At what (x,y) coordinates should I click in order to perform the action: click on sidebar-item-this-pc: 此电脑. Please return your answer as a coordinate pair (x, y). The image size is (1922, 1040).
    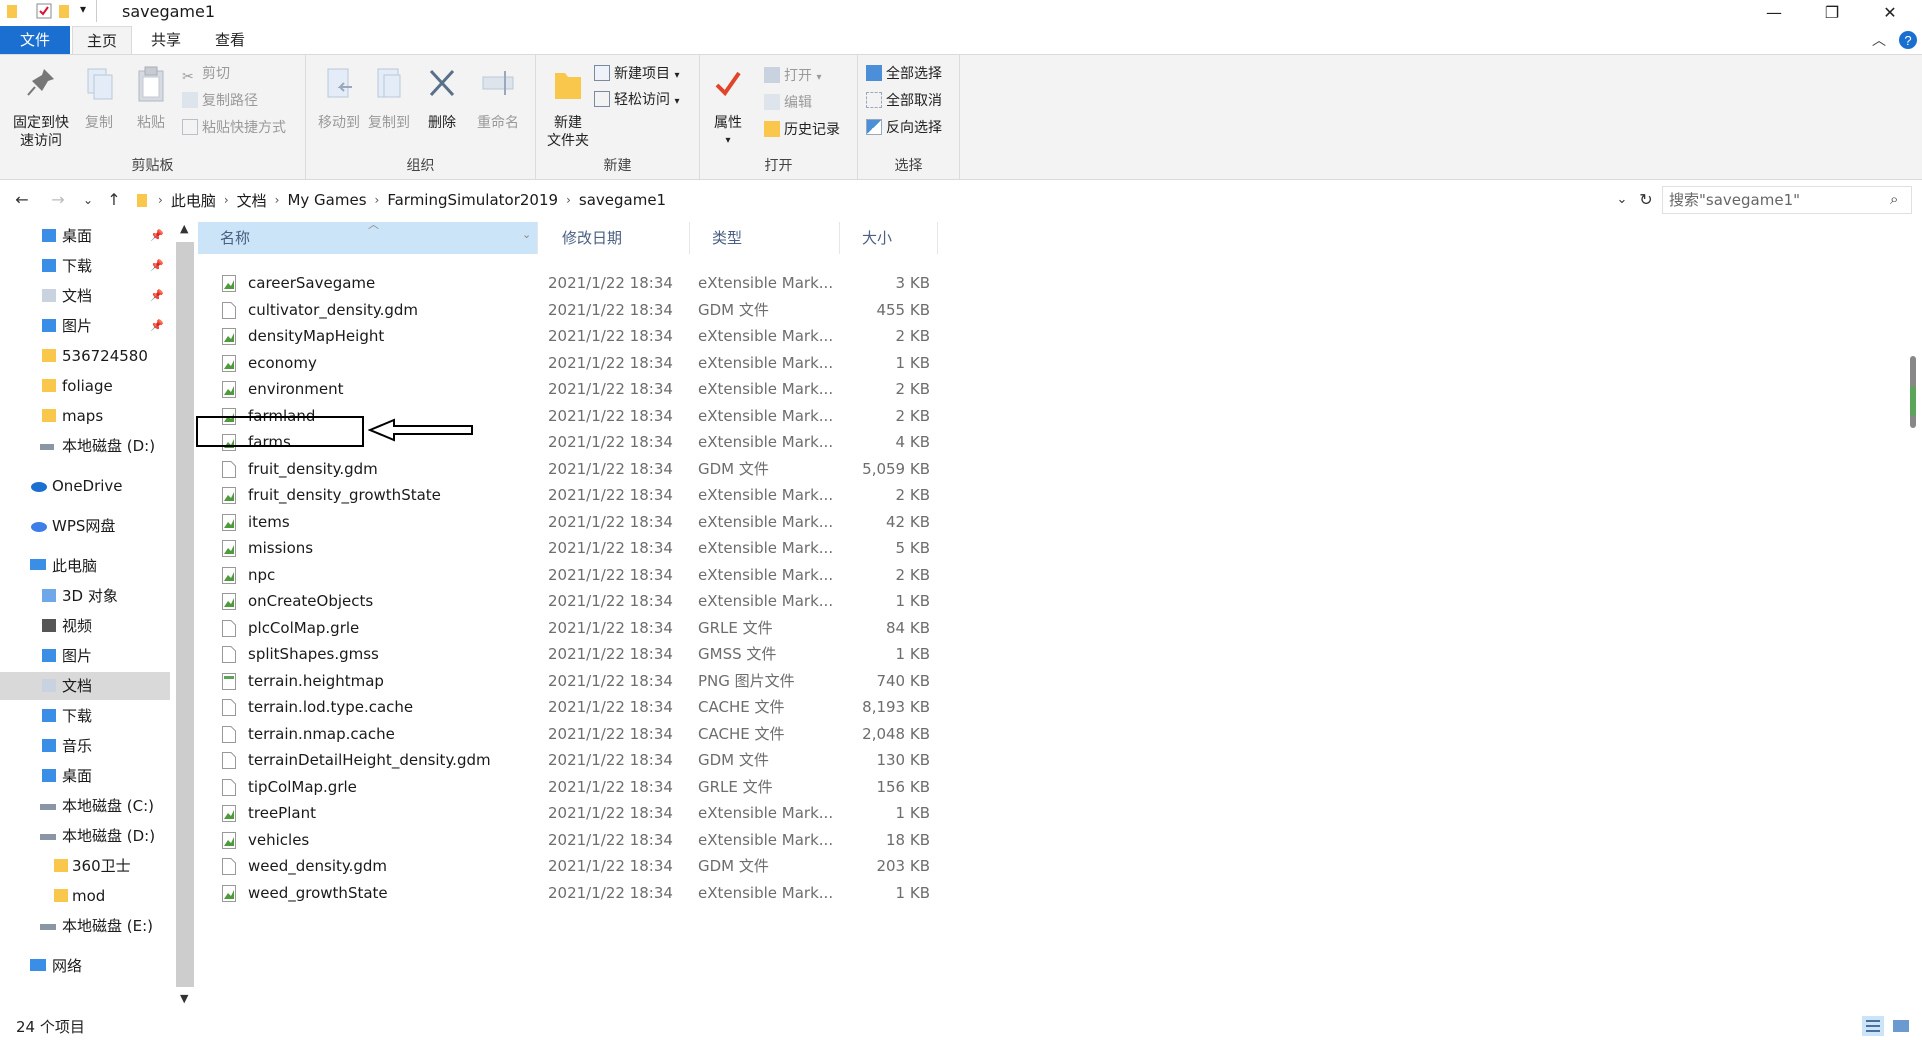
    Looking at the image, I should click on (85, 566).